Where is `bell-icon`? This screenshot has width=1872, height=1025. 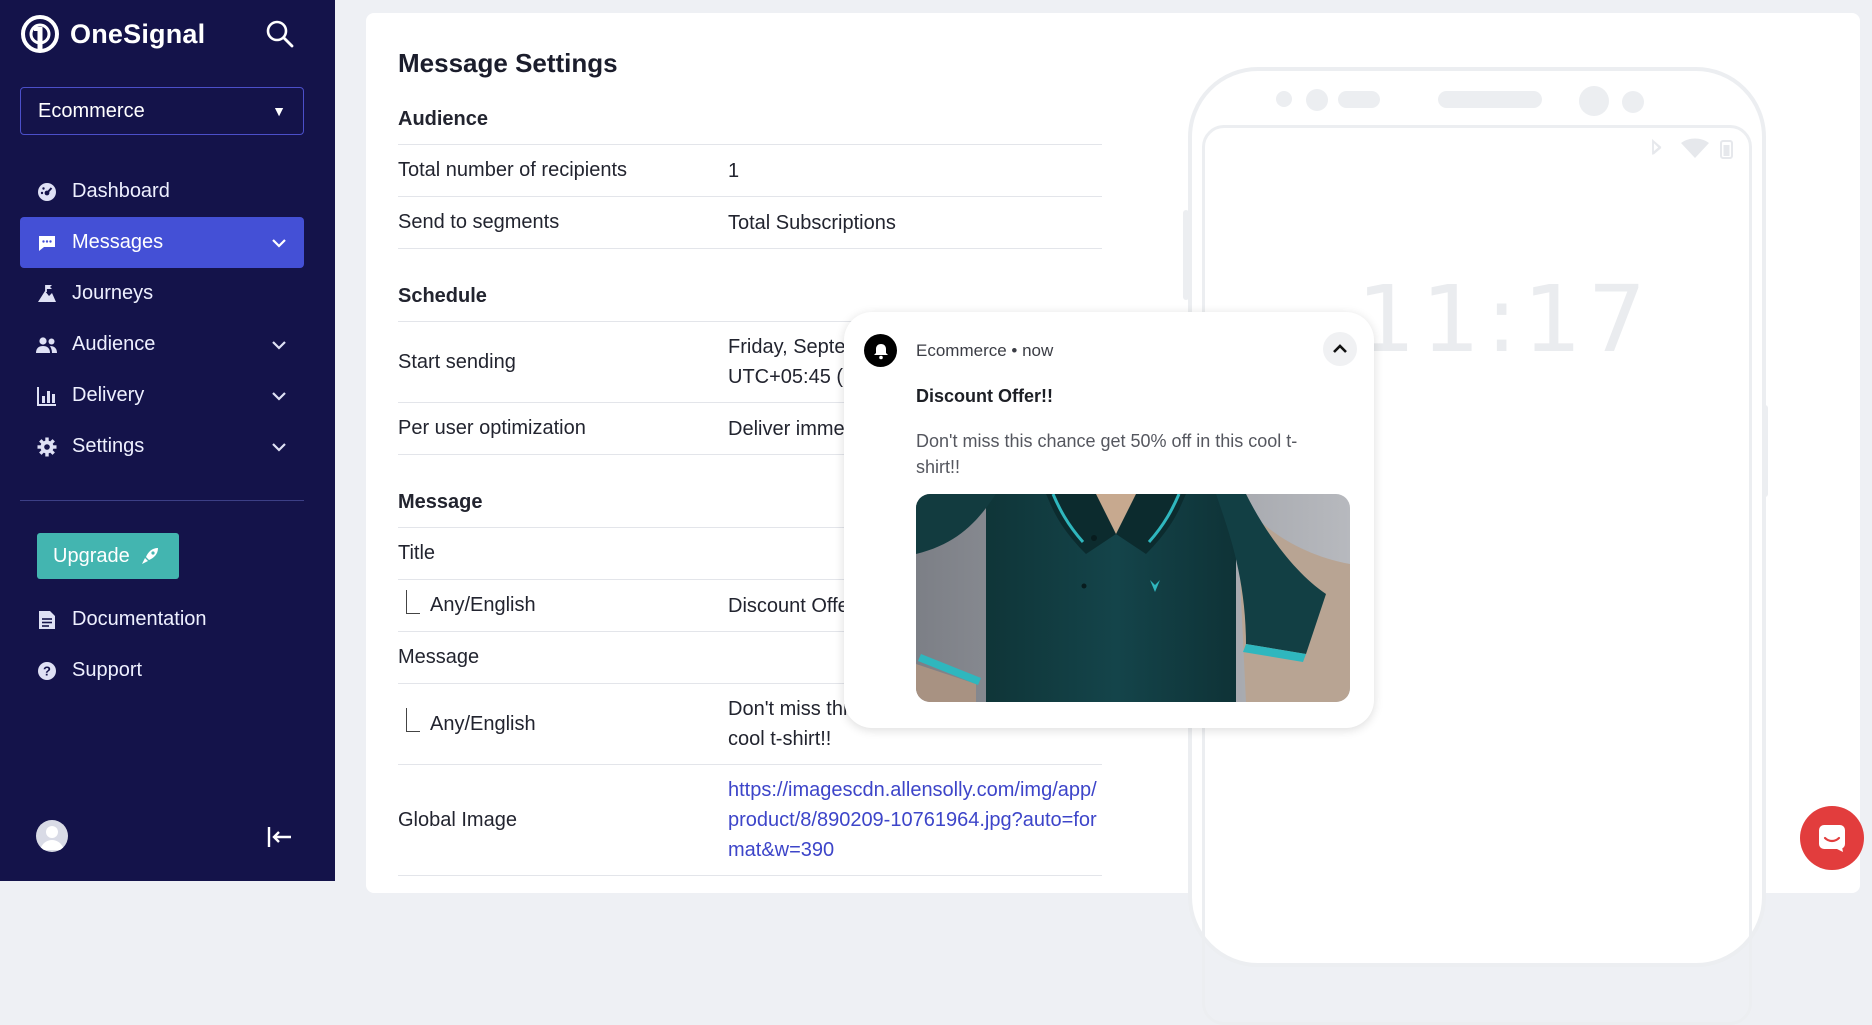 bell-icon is located at coordinates (880, 350).